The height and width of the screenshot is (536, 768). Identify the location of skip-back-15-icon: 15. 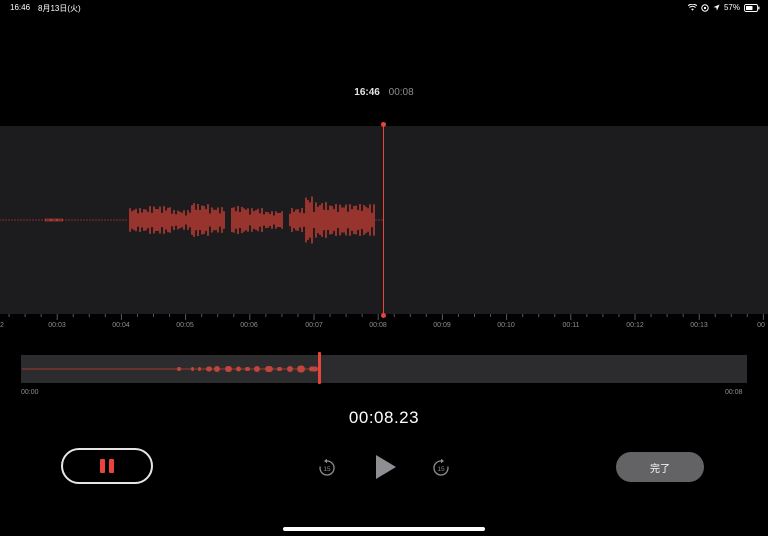
(327, 467).